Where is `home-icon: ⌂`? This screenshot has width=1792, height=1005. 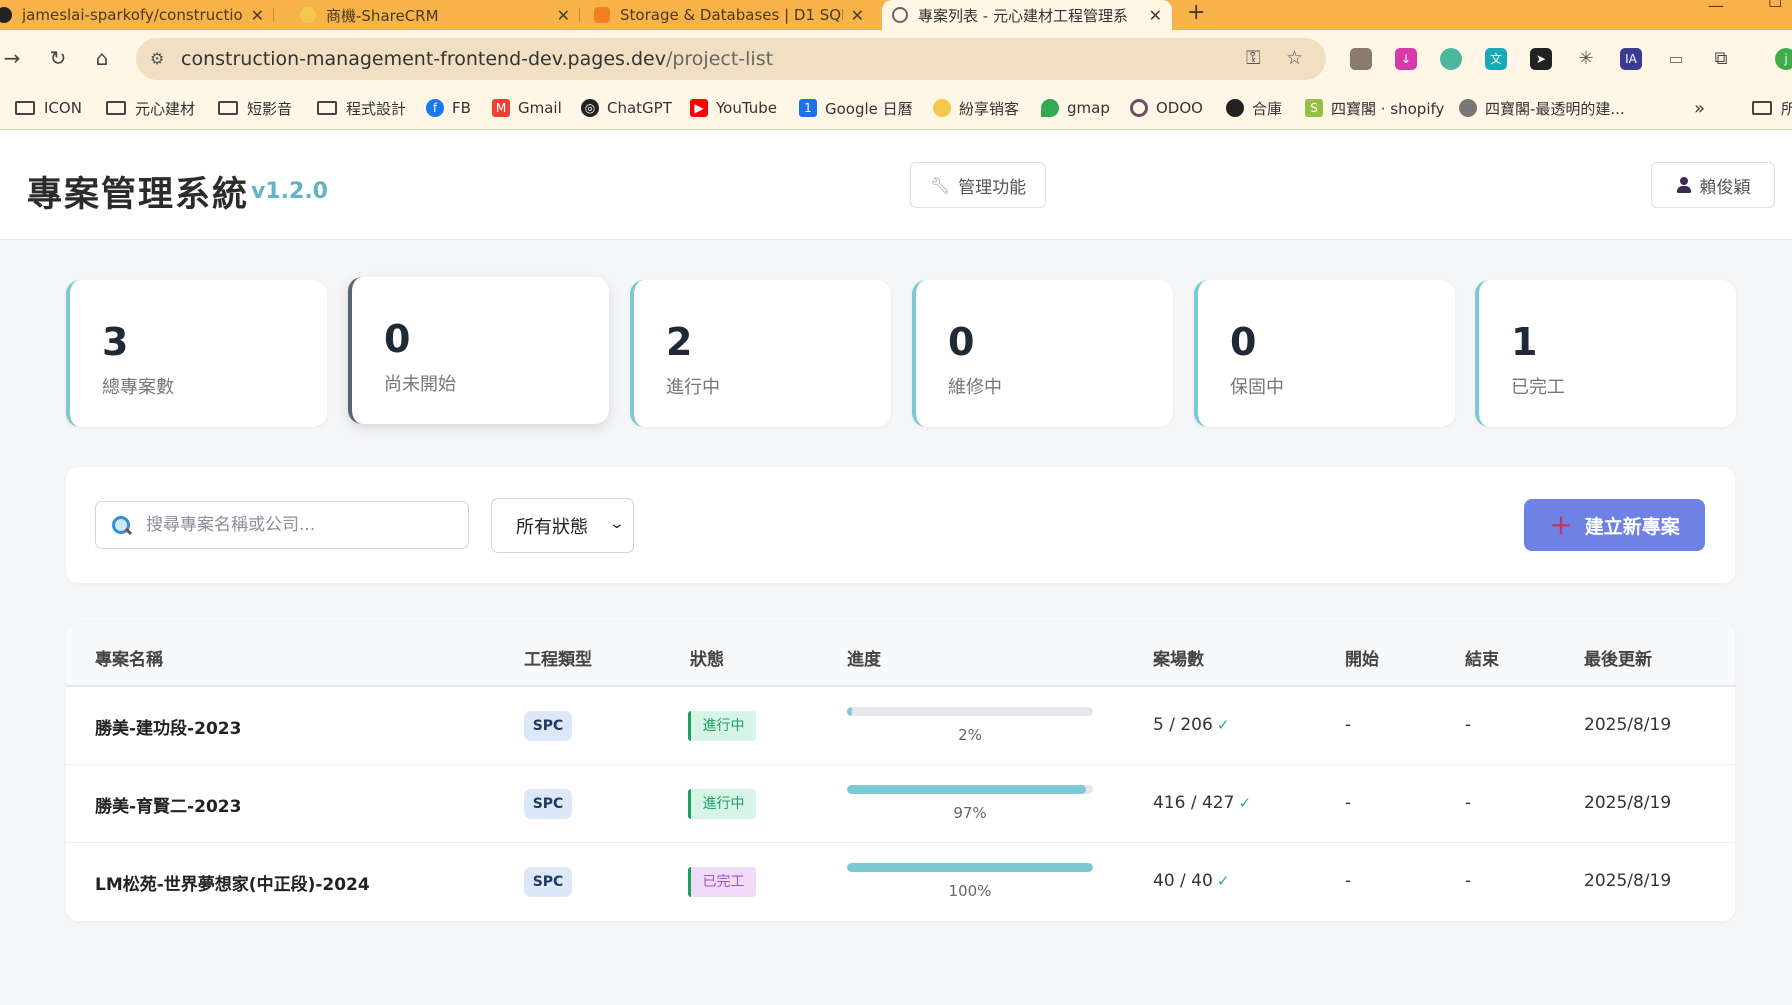
home-icon: ⌂ is located at coordinates (102, 58).